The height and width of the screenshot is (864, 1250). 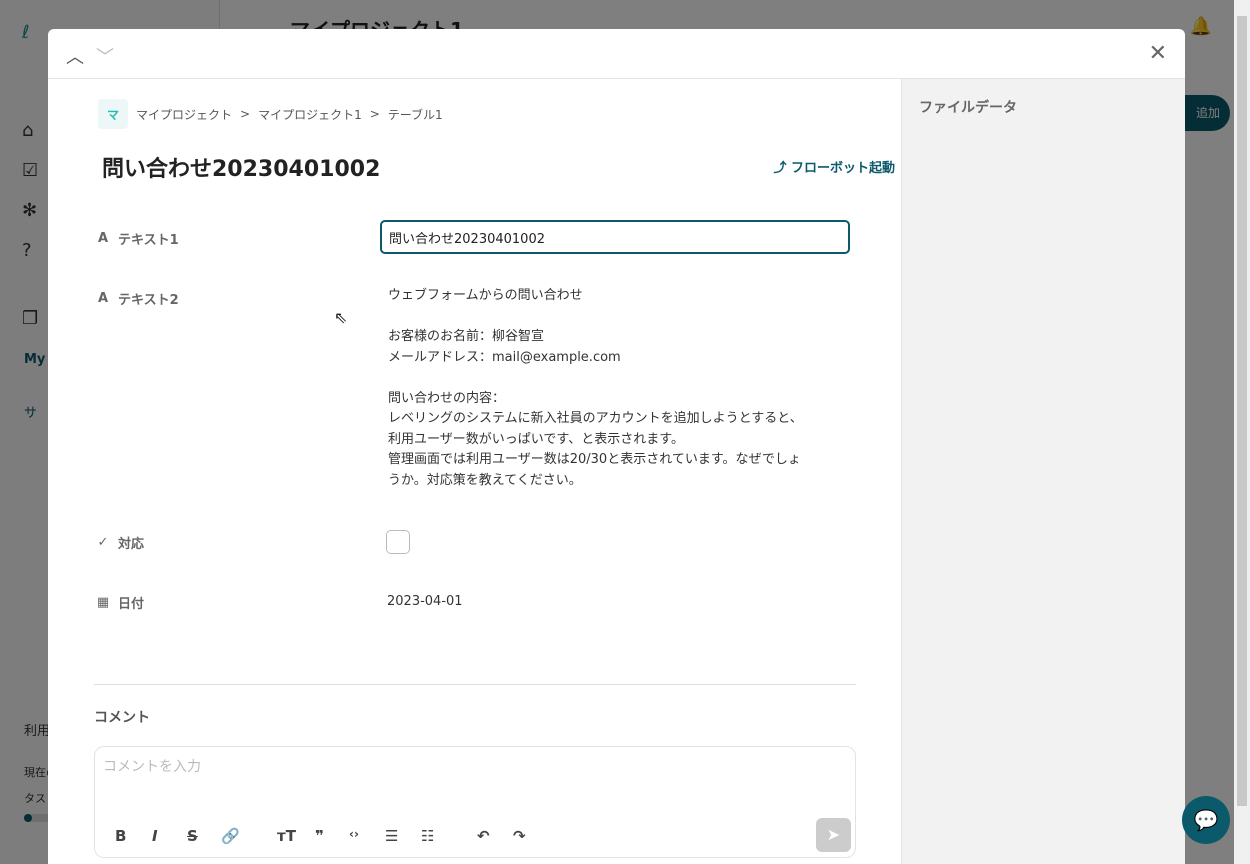 I want to click on flowbot-label: フローボット起動, so click(x=842, y=168).